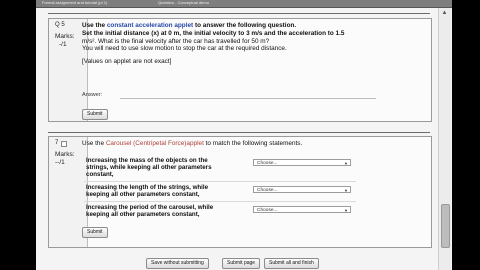 This screenshot has width=480, height=270. What do you see at coordinates (18, 135) in the screenshot?
I see `left-black-bar` at bounding box center [18, 135].